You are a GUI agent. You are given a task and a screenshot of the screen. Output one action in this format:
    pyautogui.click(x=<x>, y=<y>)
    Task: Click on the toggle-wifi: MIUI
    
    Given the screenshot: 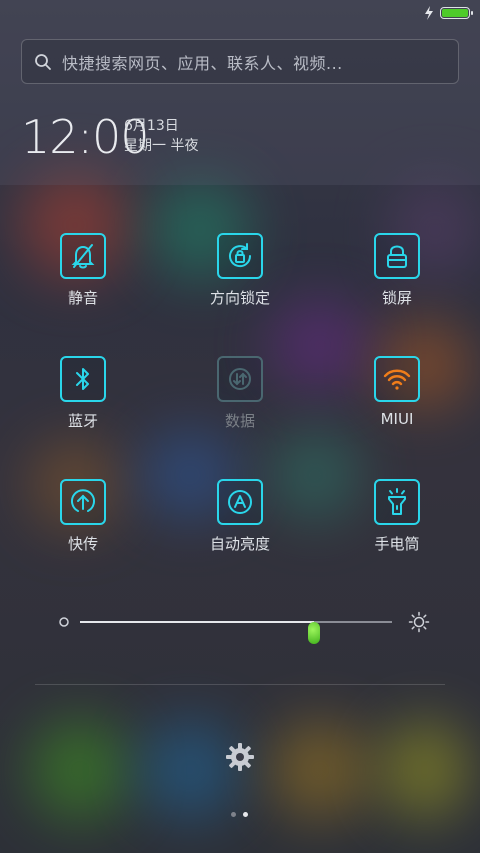 What is the action you would take?
    pyautogui.click(x=397, y=392)
    